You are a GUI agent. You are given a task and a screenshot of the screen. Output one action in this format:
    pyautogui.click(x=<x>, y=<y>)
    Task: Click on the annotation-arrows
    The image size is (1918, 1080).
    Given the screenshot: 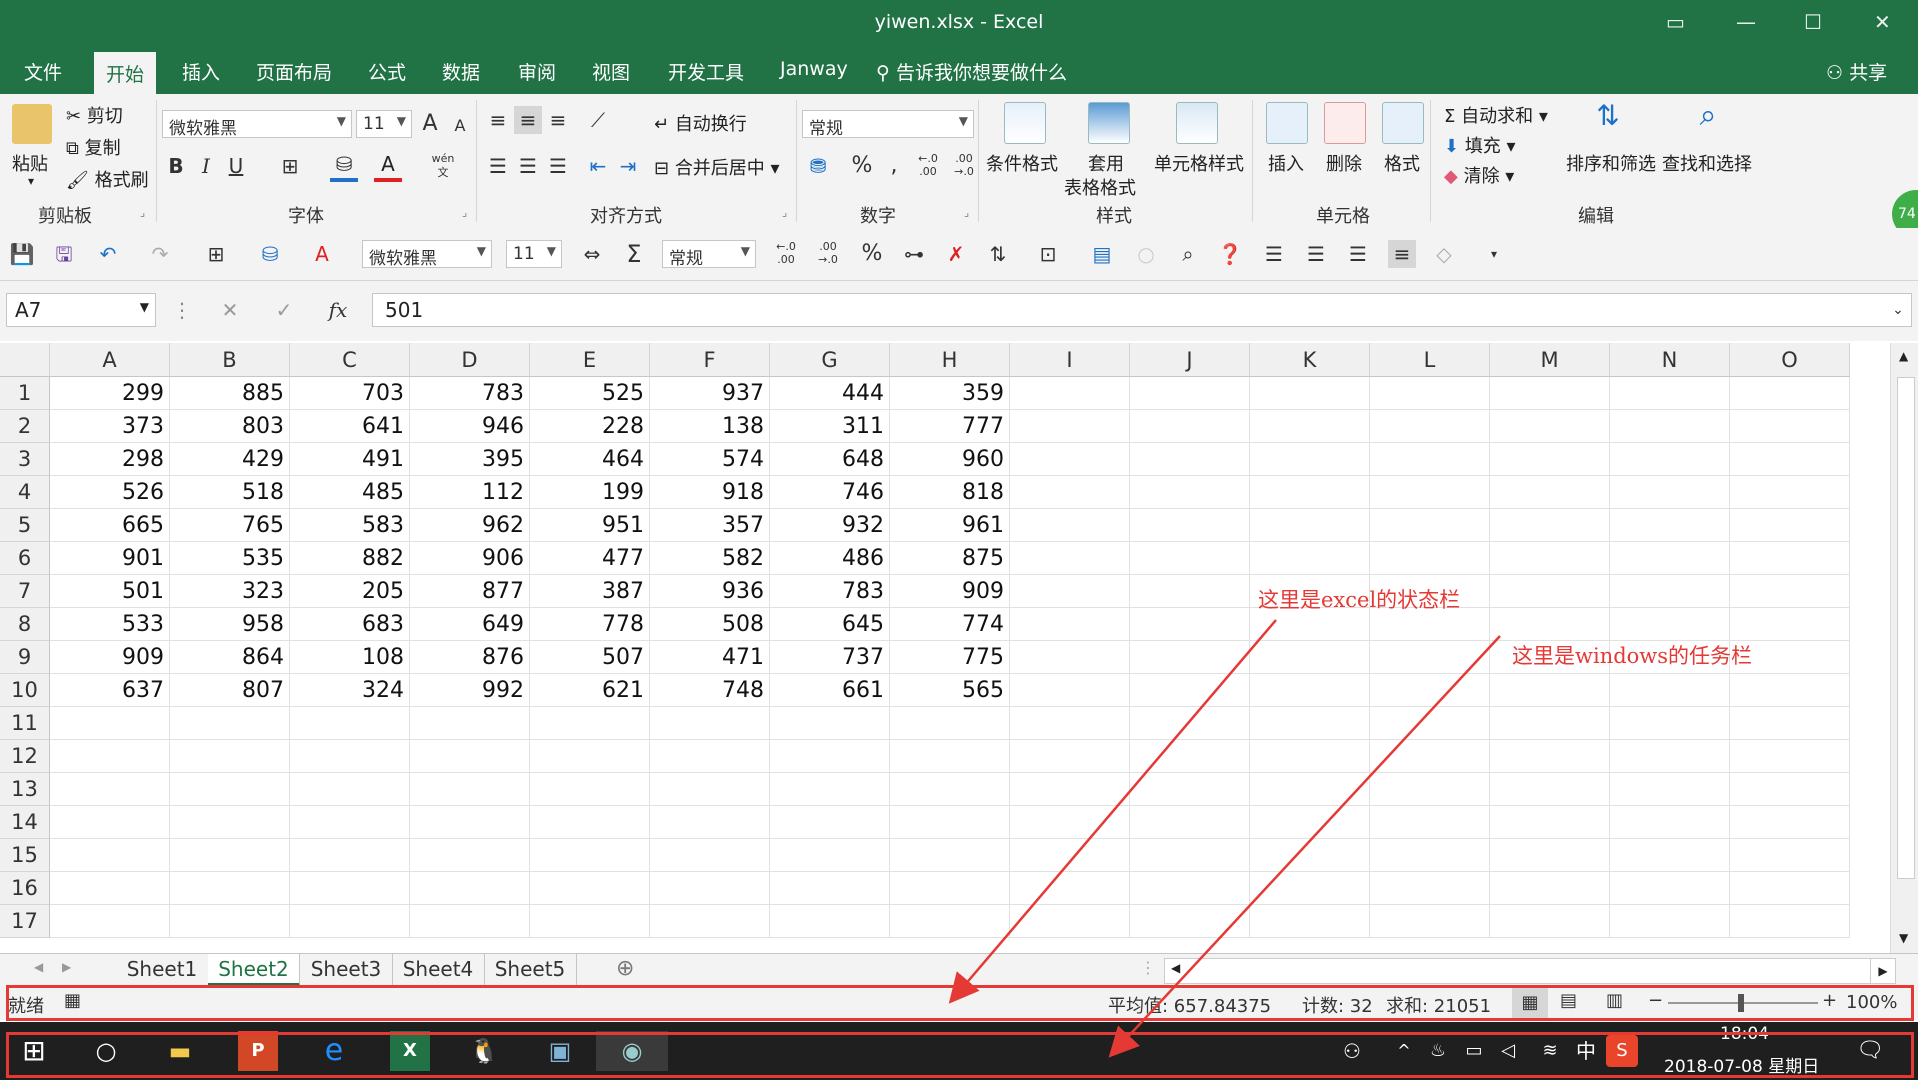 What is the action you would take?
    pyautogui.click(x=1224, y=838)
    